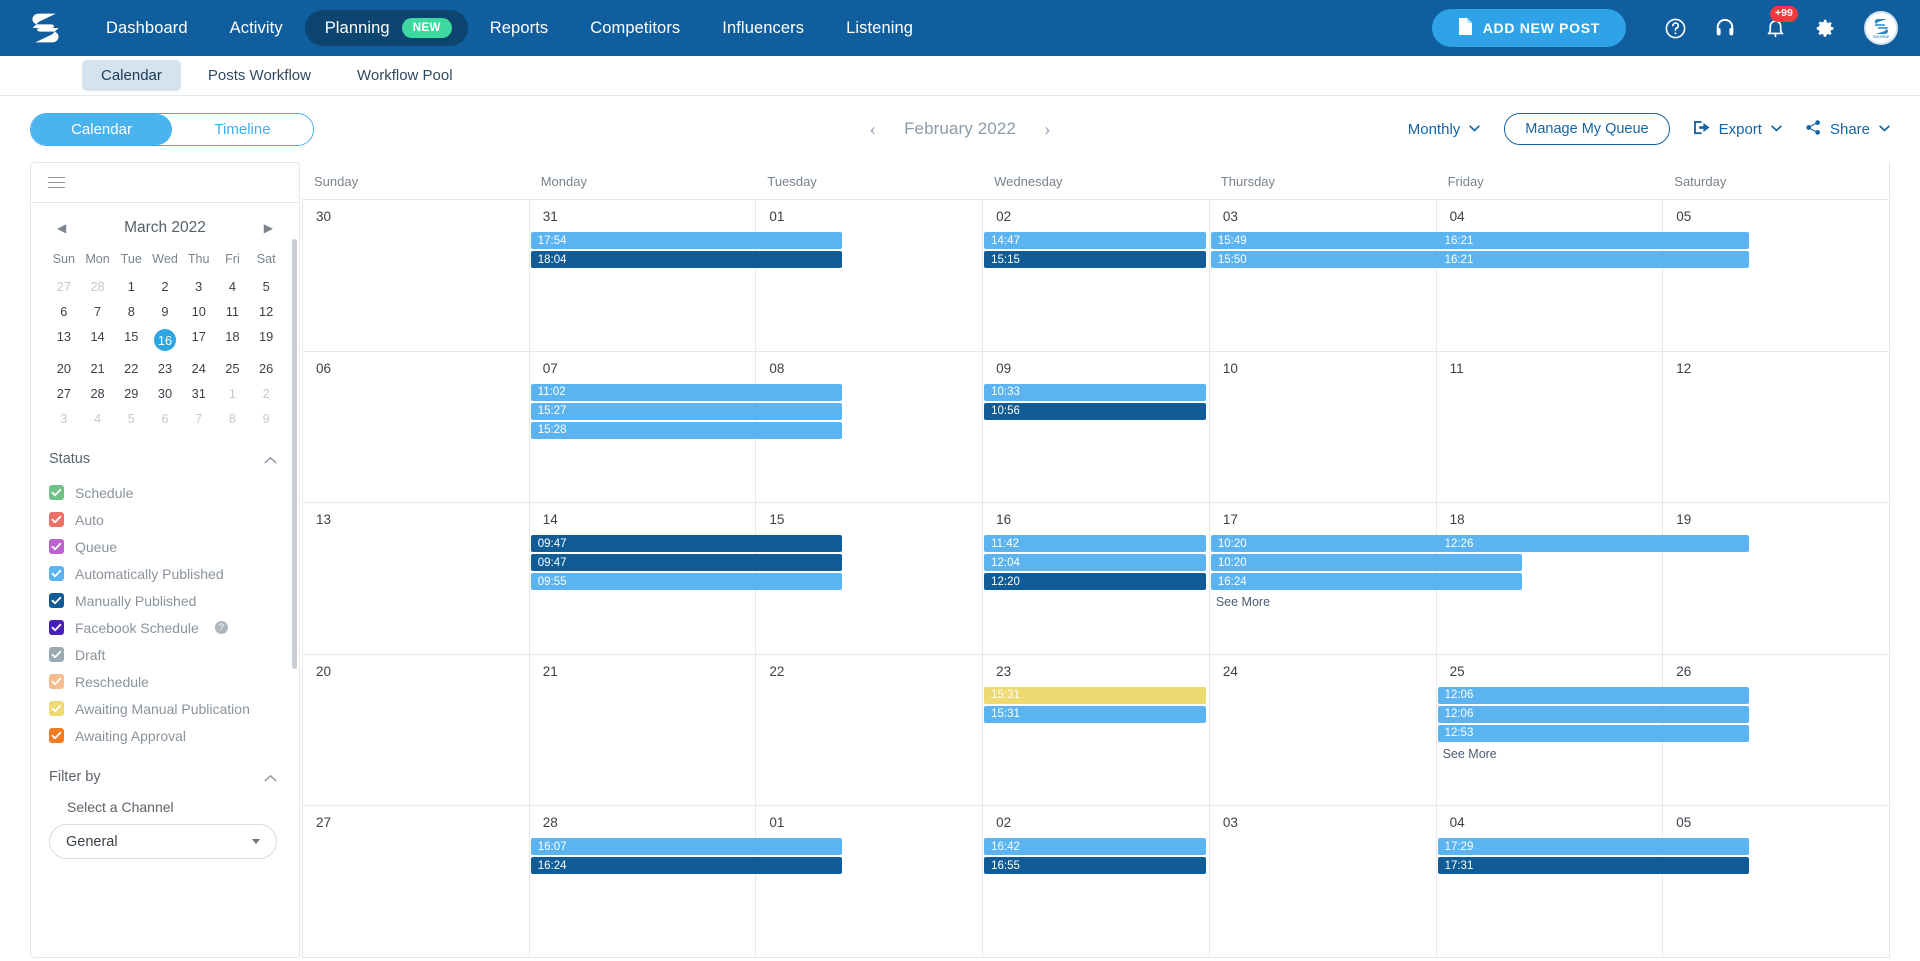 This screenshot has width=1920, height=961. I want to click on calendar-day-cell: 10, so click(1322, 427).